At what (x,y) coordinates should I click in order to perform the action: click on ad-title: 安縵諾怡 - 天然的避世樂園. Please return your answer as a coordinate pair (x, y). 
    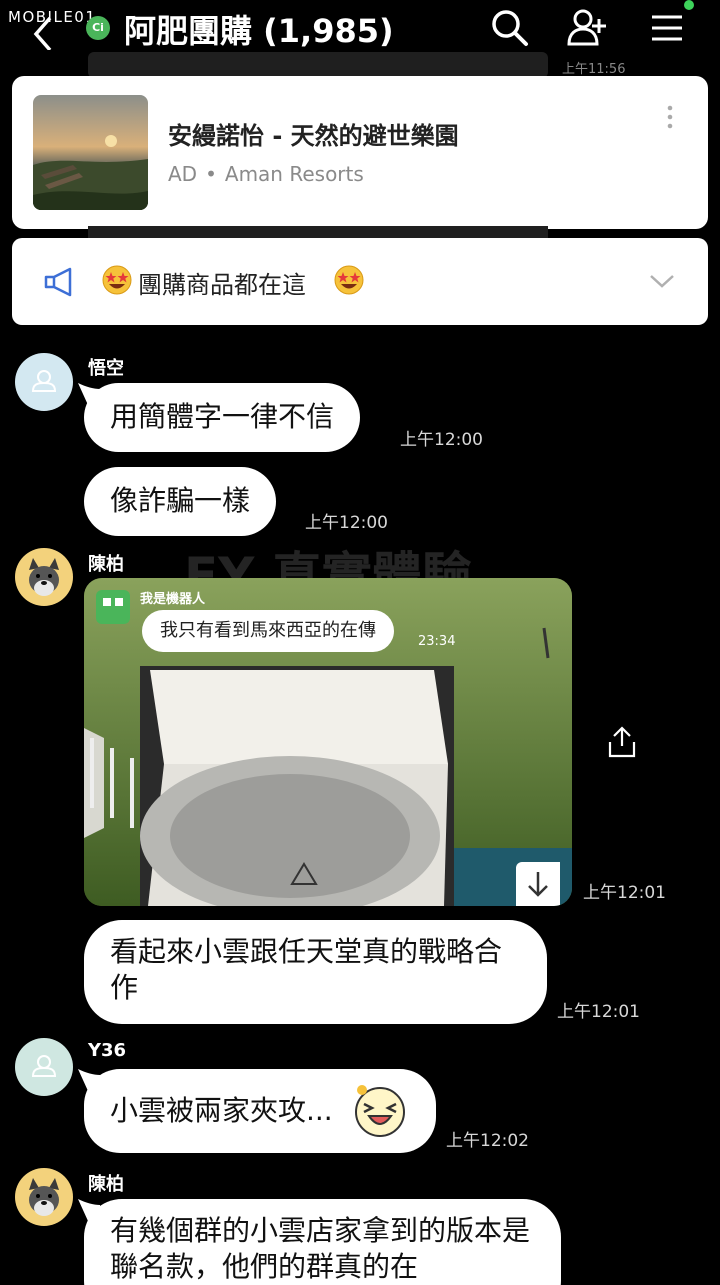
    Looking at the image, I should click on (313, 136).